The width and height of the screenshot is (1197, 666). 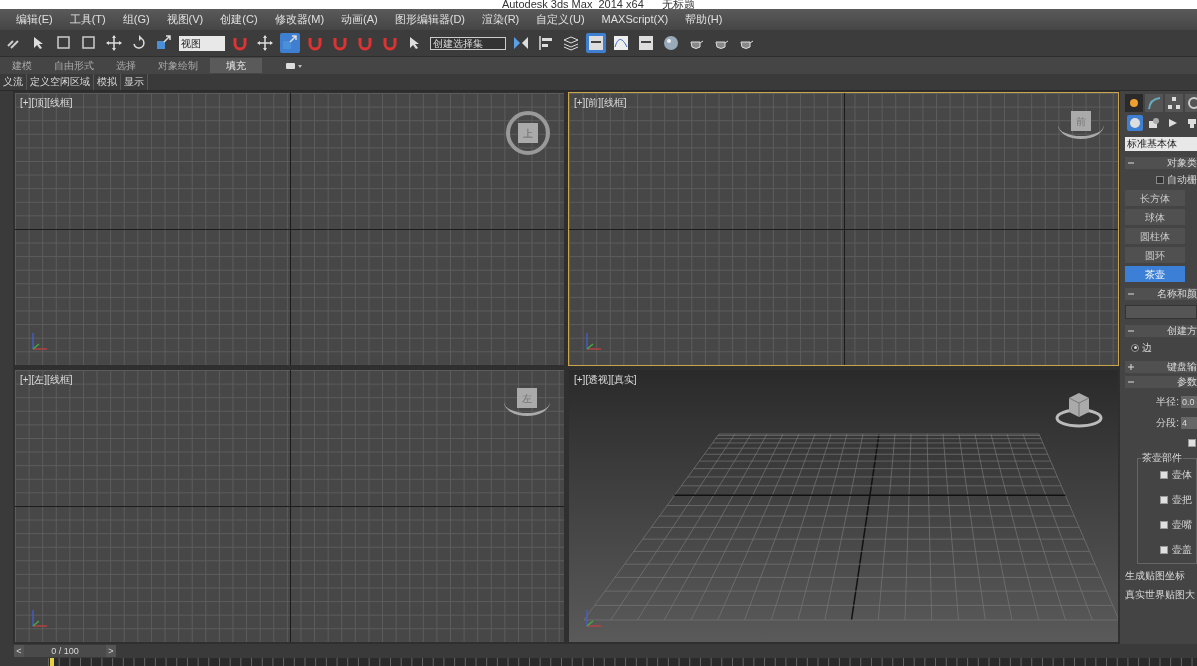 What do you see at coordinates (1189, 422) in the screenshot?
I see `segments-field: 4` at bounding box center [1189, 422].